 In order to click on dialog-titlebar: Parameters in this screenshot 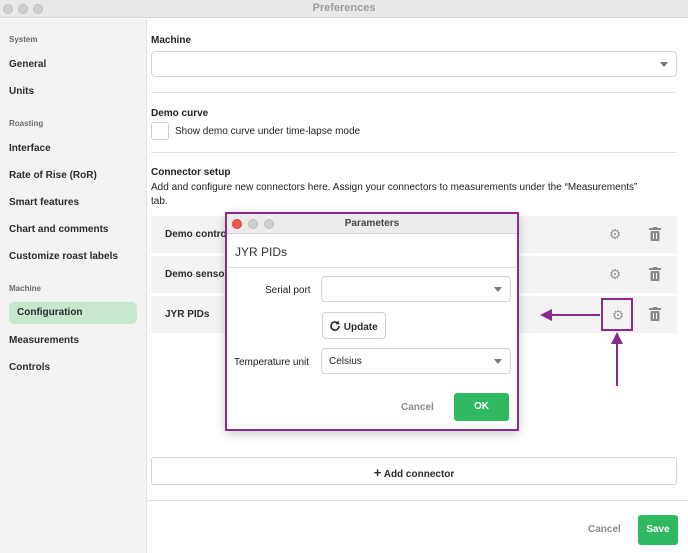, I will do `click(372, 224)`.